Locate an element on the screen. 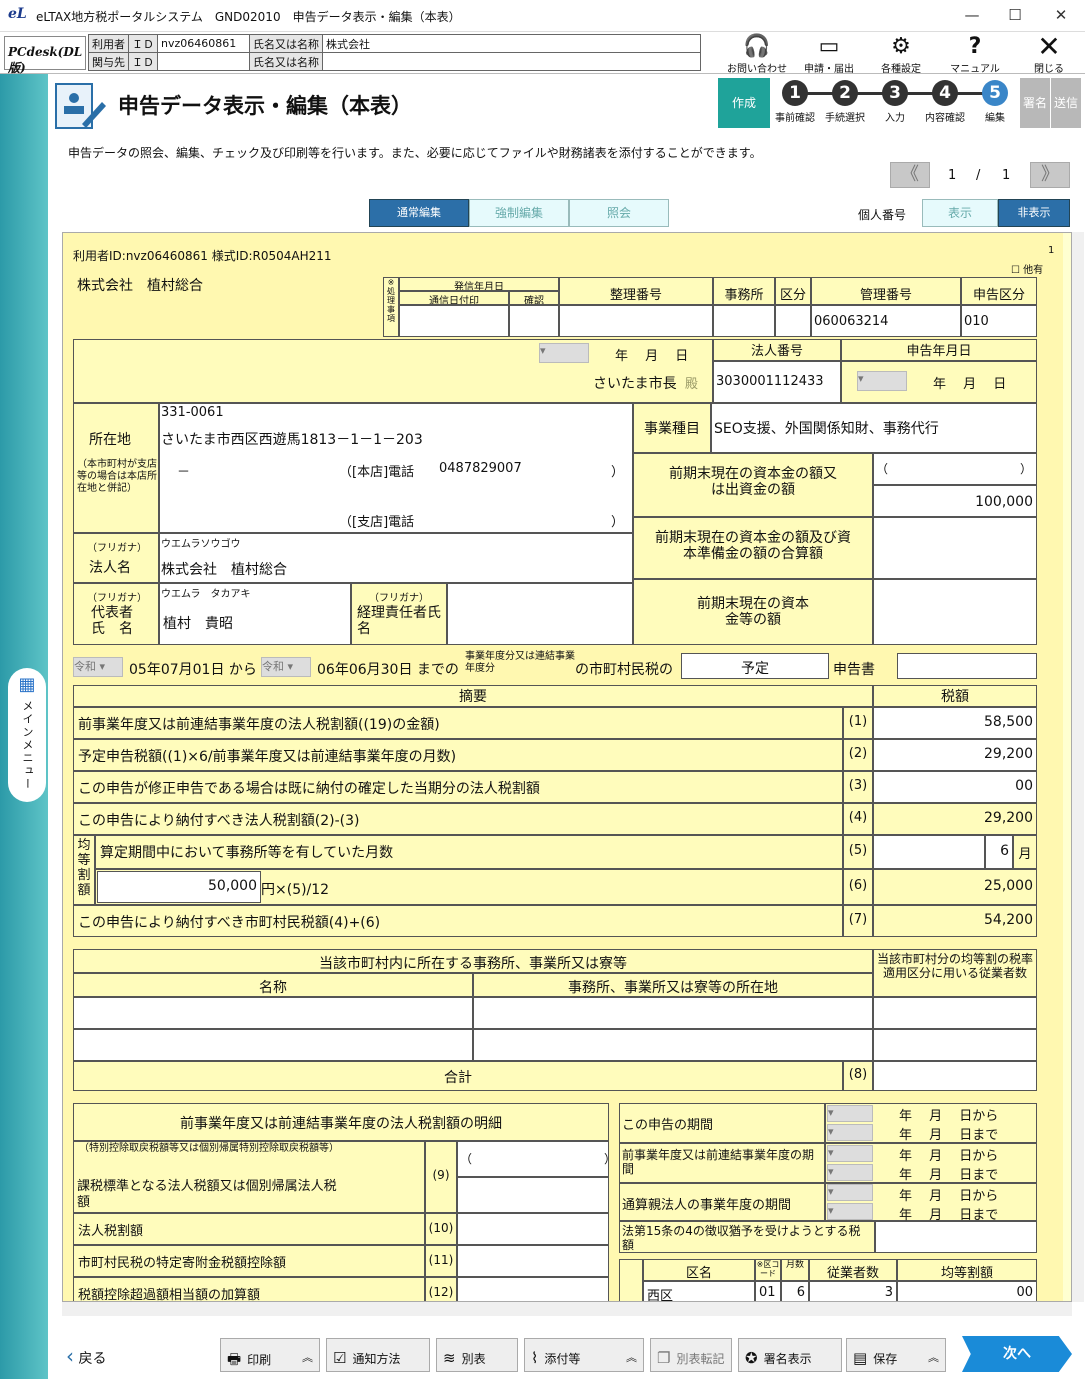 The image size is (1085, 1379). tax-row-2: 29,200 is located at coordinates (955, 755).